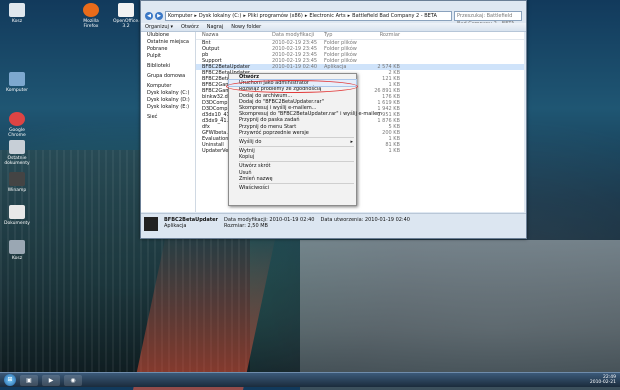 The image size is (620, 390). What do you see at coordinates (149, 16) in the screenshot?
I see `back-button: ◀` at bounding box center [149, 16].